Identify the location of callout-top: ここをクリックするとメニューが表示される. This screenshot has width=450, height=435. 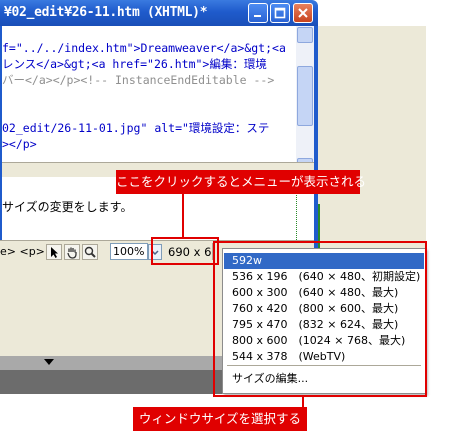
(241, 182).